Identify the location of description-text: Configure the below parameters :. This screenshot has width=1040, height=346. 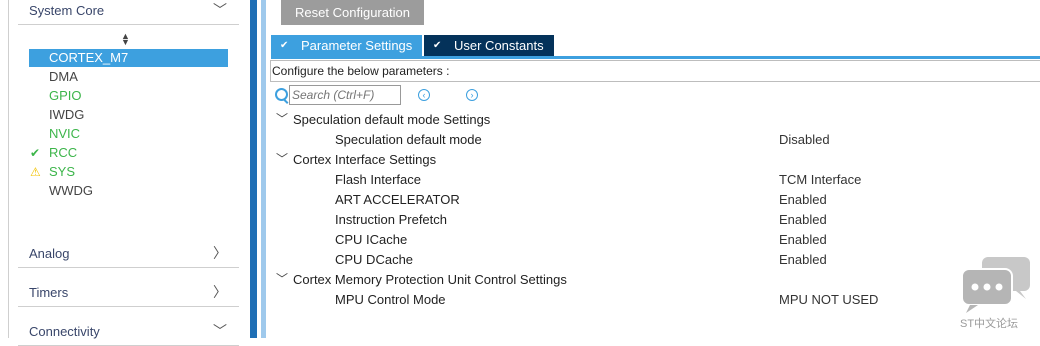
(361, 71).